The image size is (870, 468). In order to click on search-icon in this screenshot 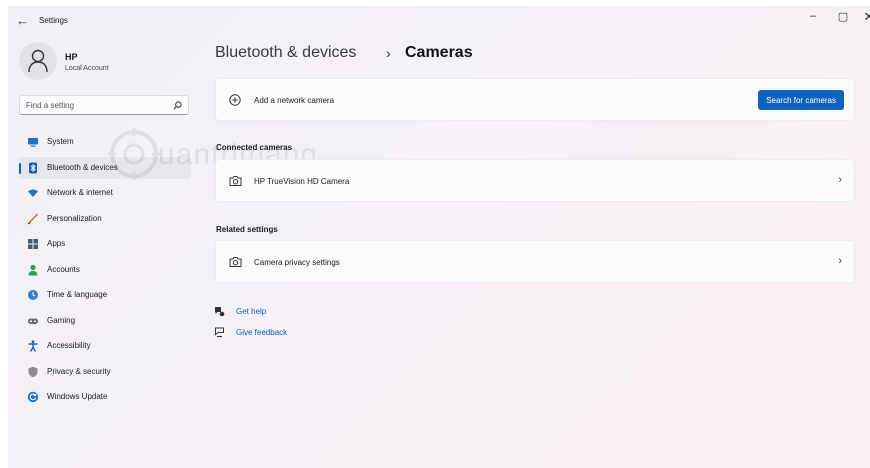, I will do `click(177, 105)`.